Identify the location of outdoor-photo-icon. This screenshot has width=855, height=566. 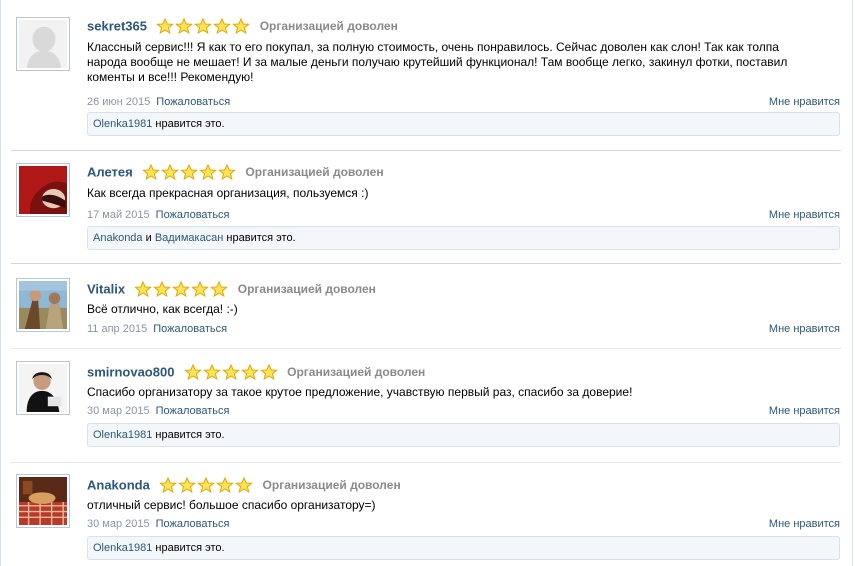
(43, 305).